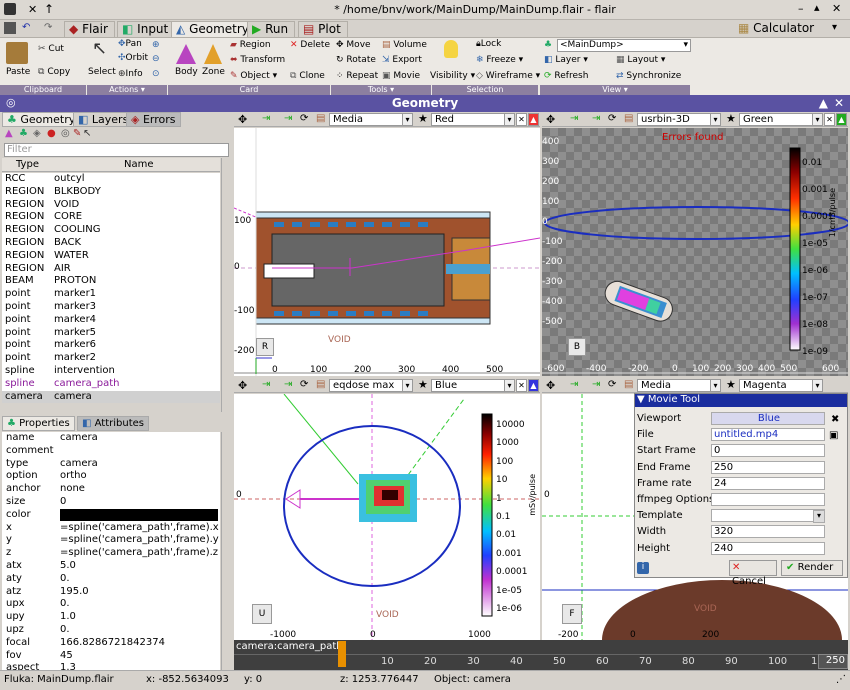 Image resolution: width=850 pixels, height=690 pixels. Describe the element at coordinates (839, 103) in the screenshot. I see `close-geometry-icon: ✕` at that location.